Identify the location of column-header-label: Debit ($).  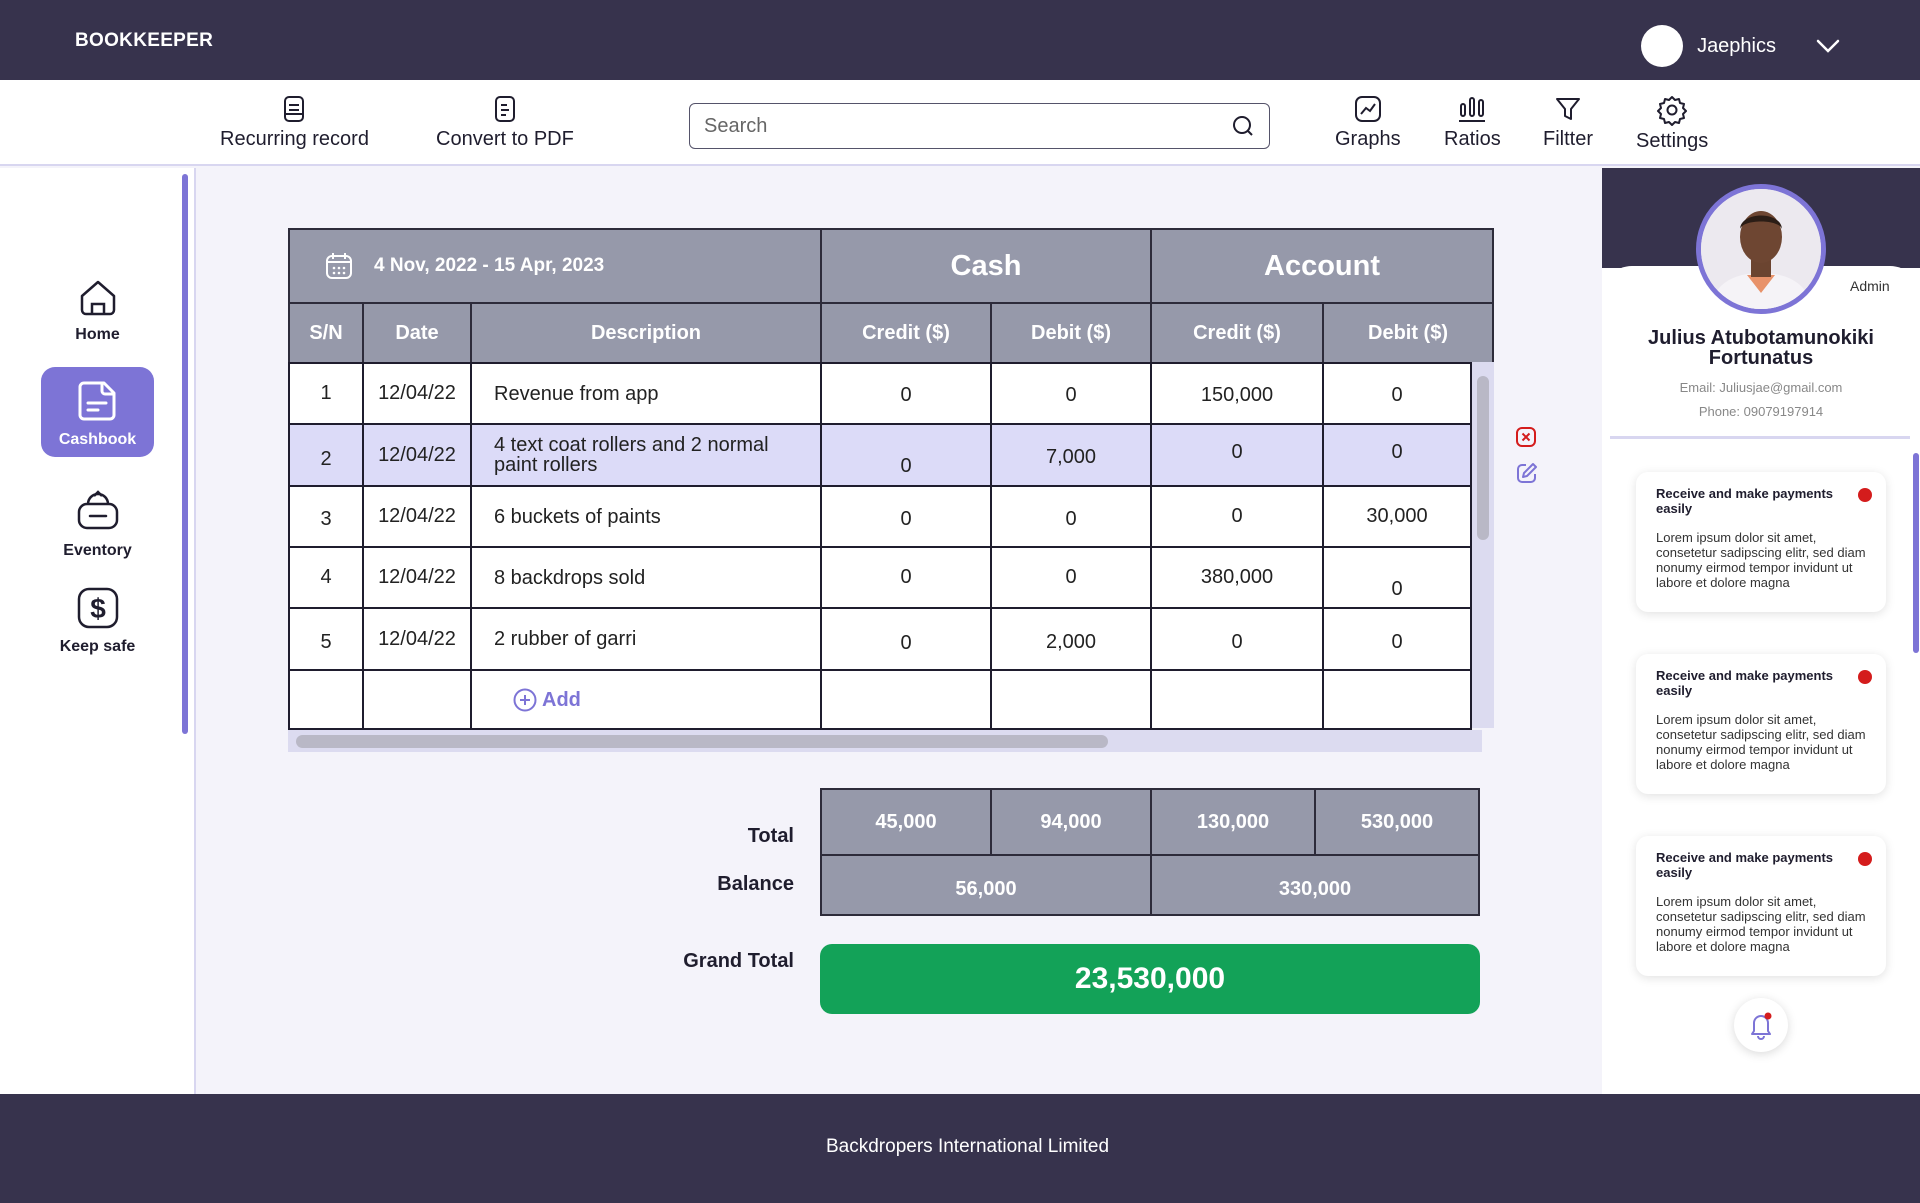
(1408, 332).